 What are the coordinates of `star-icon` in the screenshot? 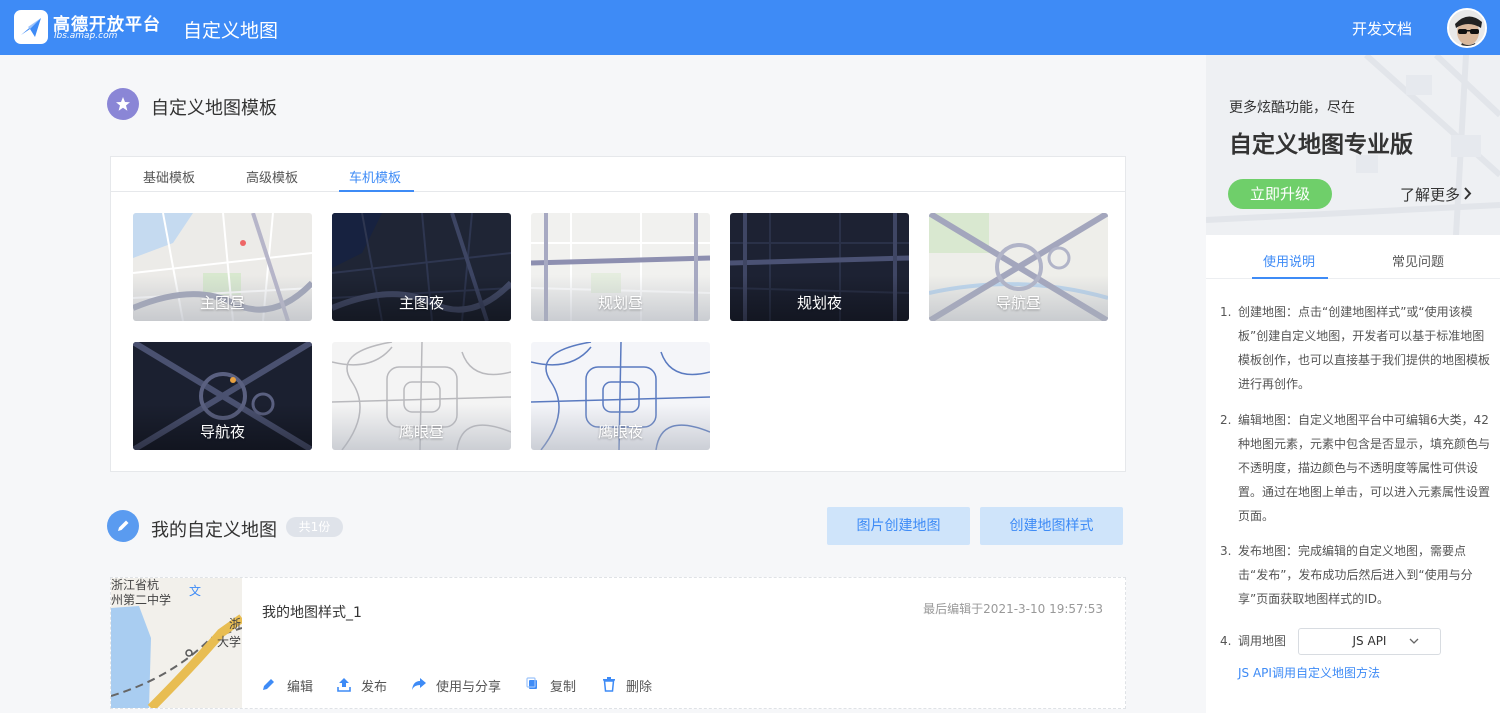 It's located at (123, 104).